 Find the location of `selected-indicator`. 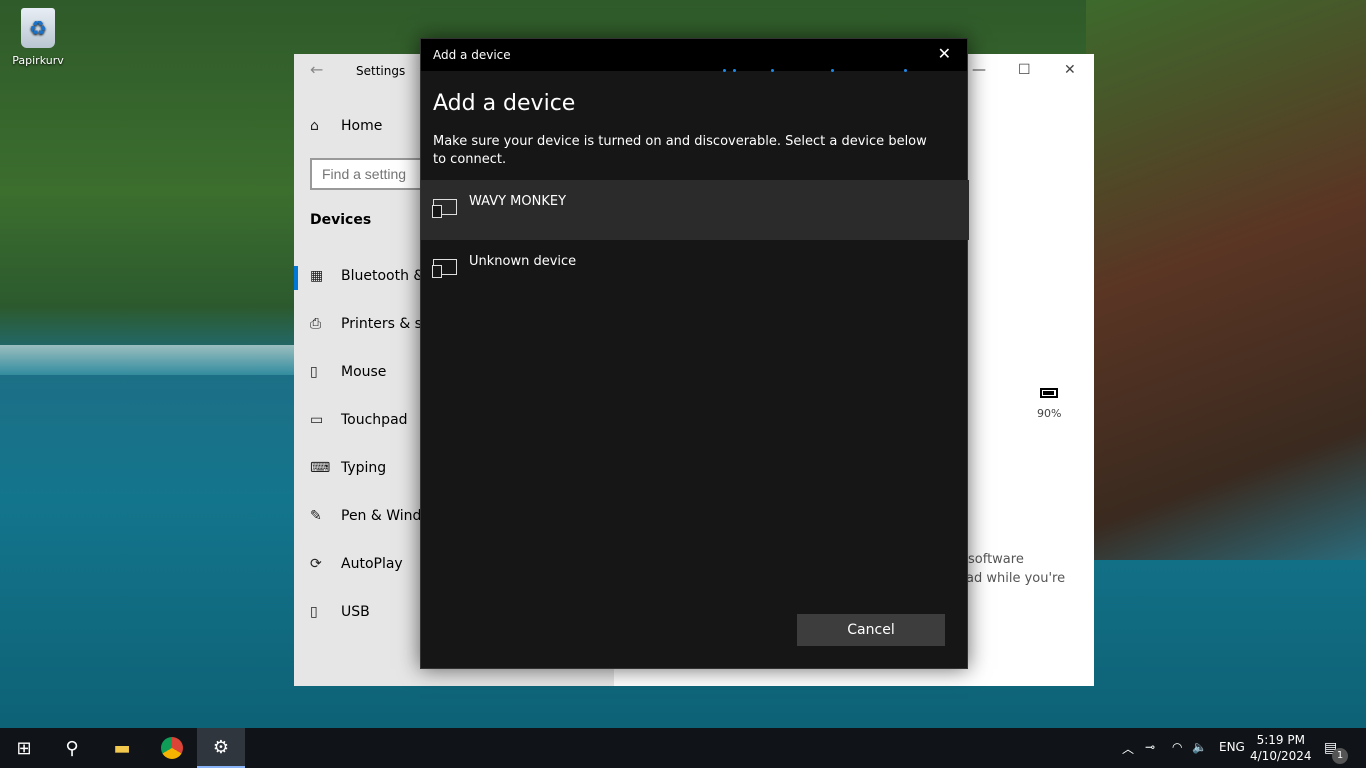

selected-indicator is located at coordinates (296, 278).